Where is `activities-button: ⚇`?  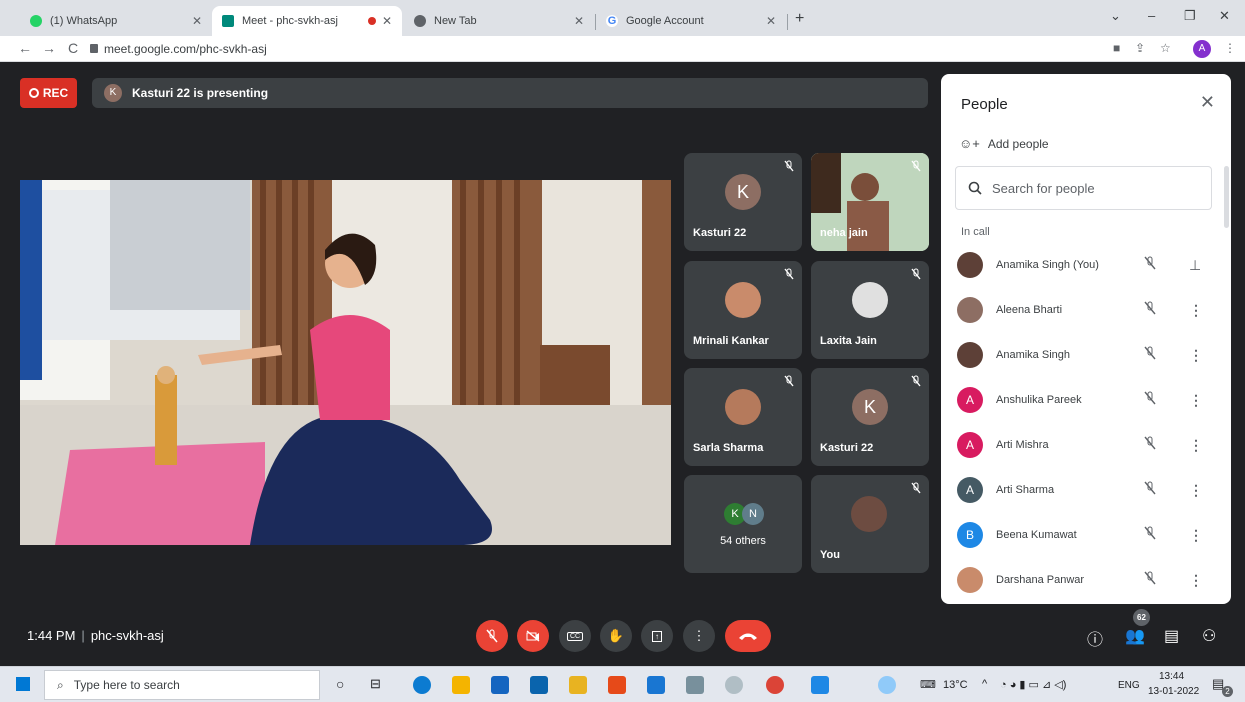 activities-button: ⚇ is located at coordinates (1209, 636).